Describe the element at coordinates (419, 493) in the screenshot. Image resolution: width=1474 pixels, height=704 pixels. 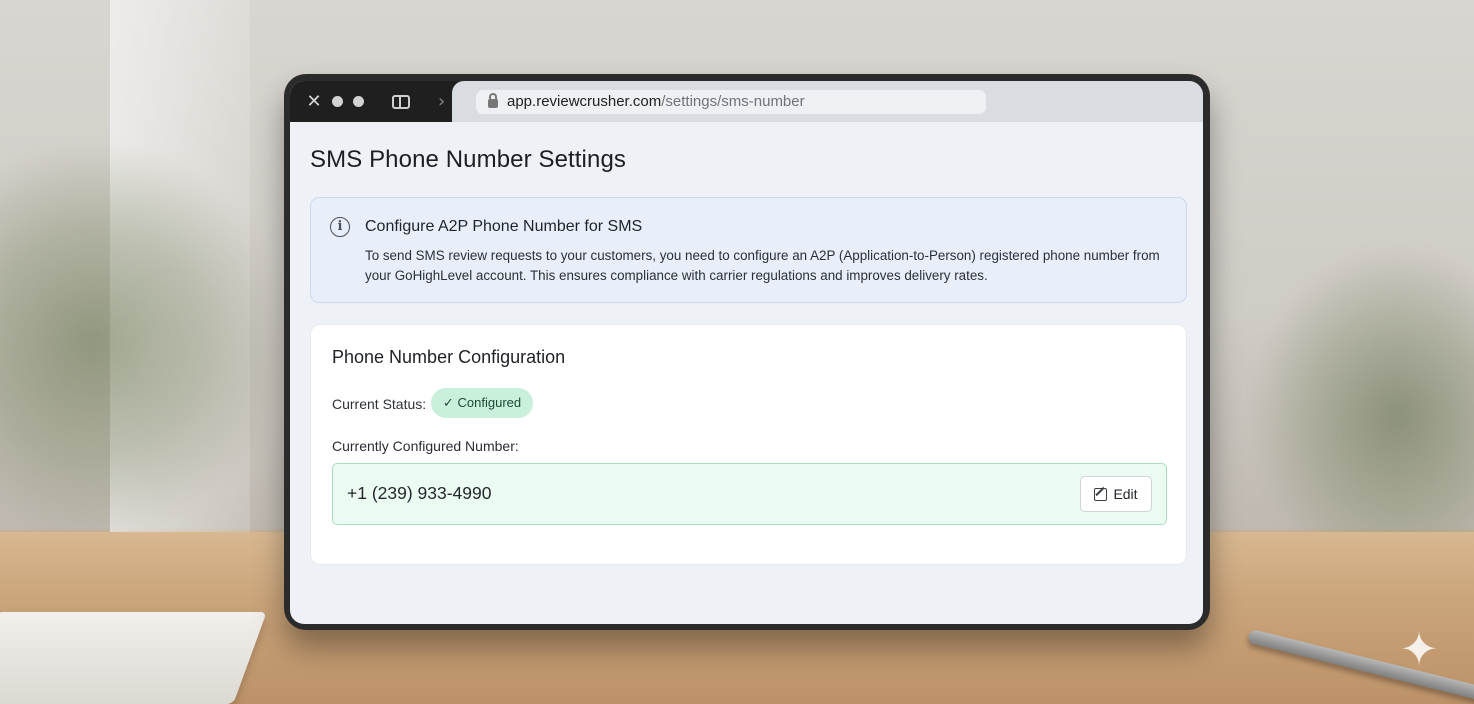
I see `phone-number-value: +1 (239) 933-4990` at that location.